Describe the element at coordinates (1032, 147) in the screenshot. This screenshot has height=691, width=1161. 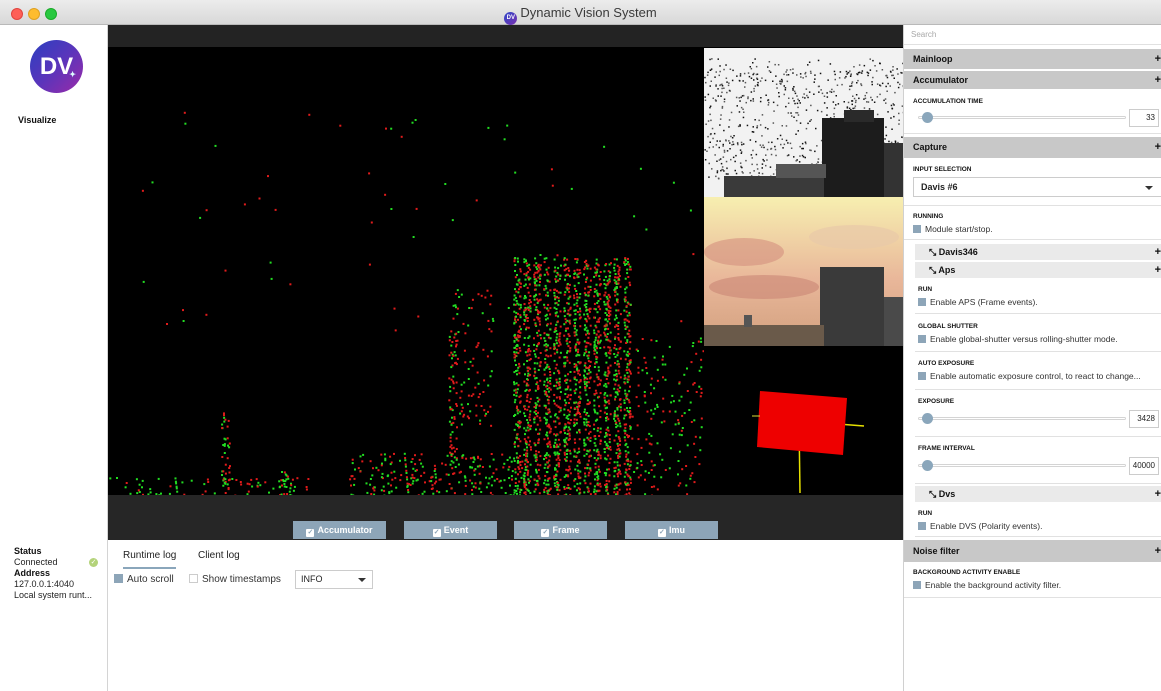
I see `section-capture: Capture +` at that location.